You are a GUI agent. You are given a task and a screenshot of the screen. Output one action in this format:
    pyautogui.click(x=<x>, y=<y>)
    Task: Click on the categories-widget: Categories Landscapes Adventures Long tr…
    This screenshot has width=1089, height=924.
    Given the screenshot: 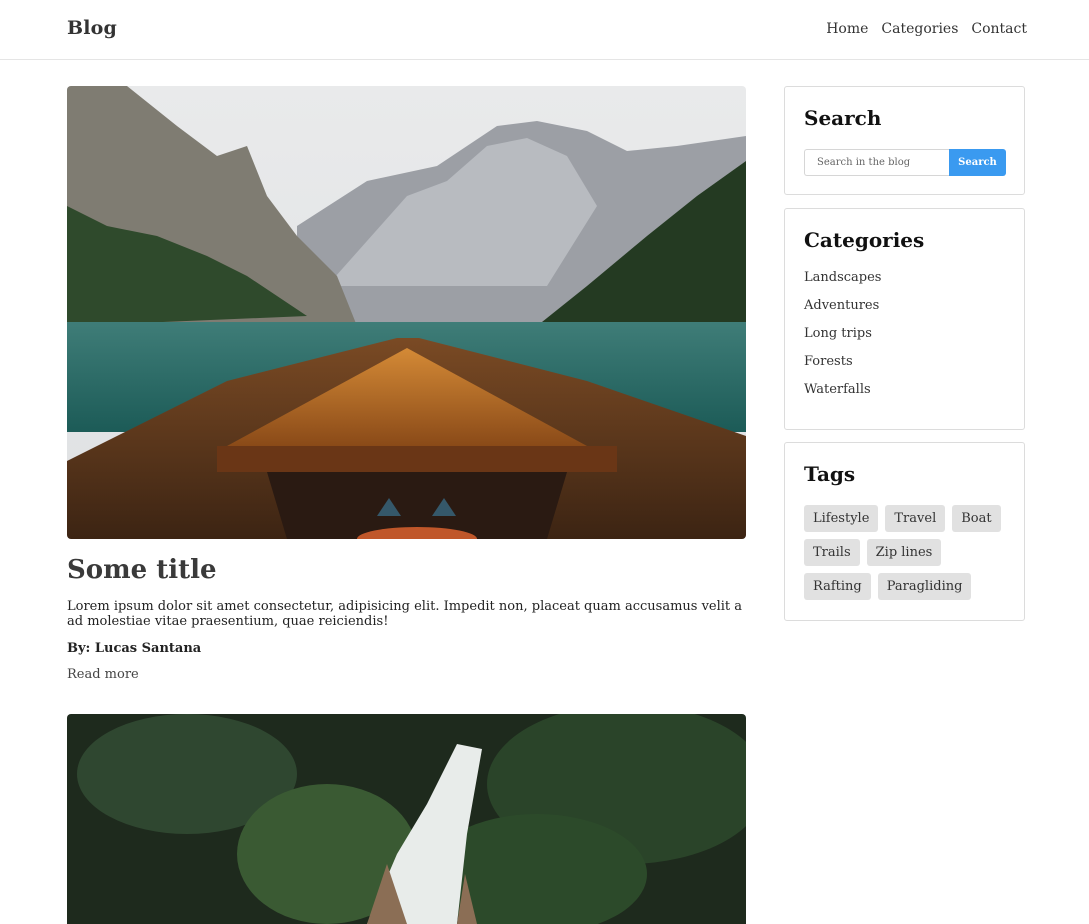 What is the action you would take?
    pyautogui.click(x=904, y=319)
    